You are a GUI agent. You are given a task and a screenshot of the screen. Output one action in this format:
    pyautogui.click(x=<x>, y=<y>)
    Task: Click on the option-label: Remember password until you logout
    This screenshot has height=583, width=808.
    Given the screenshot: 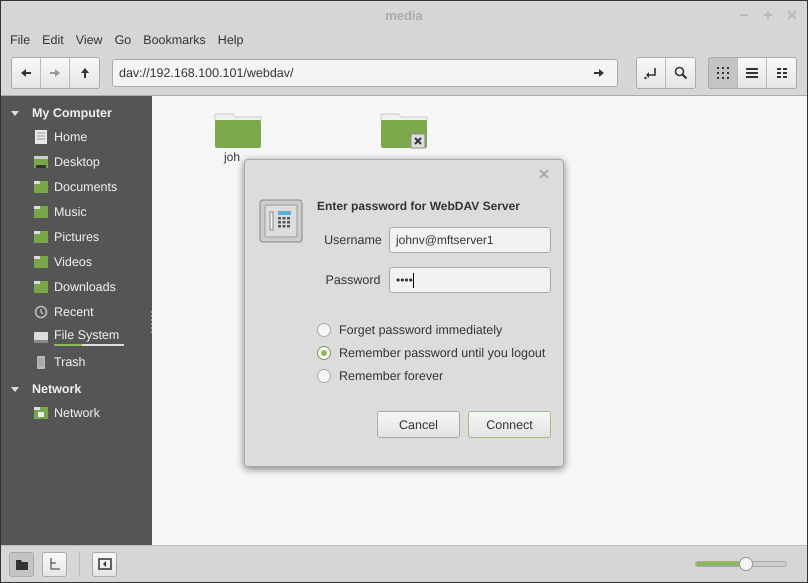 What is the action you would take?
    pyautogui.click(x=442, y=353)
    